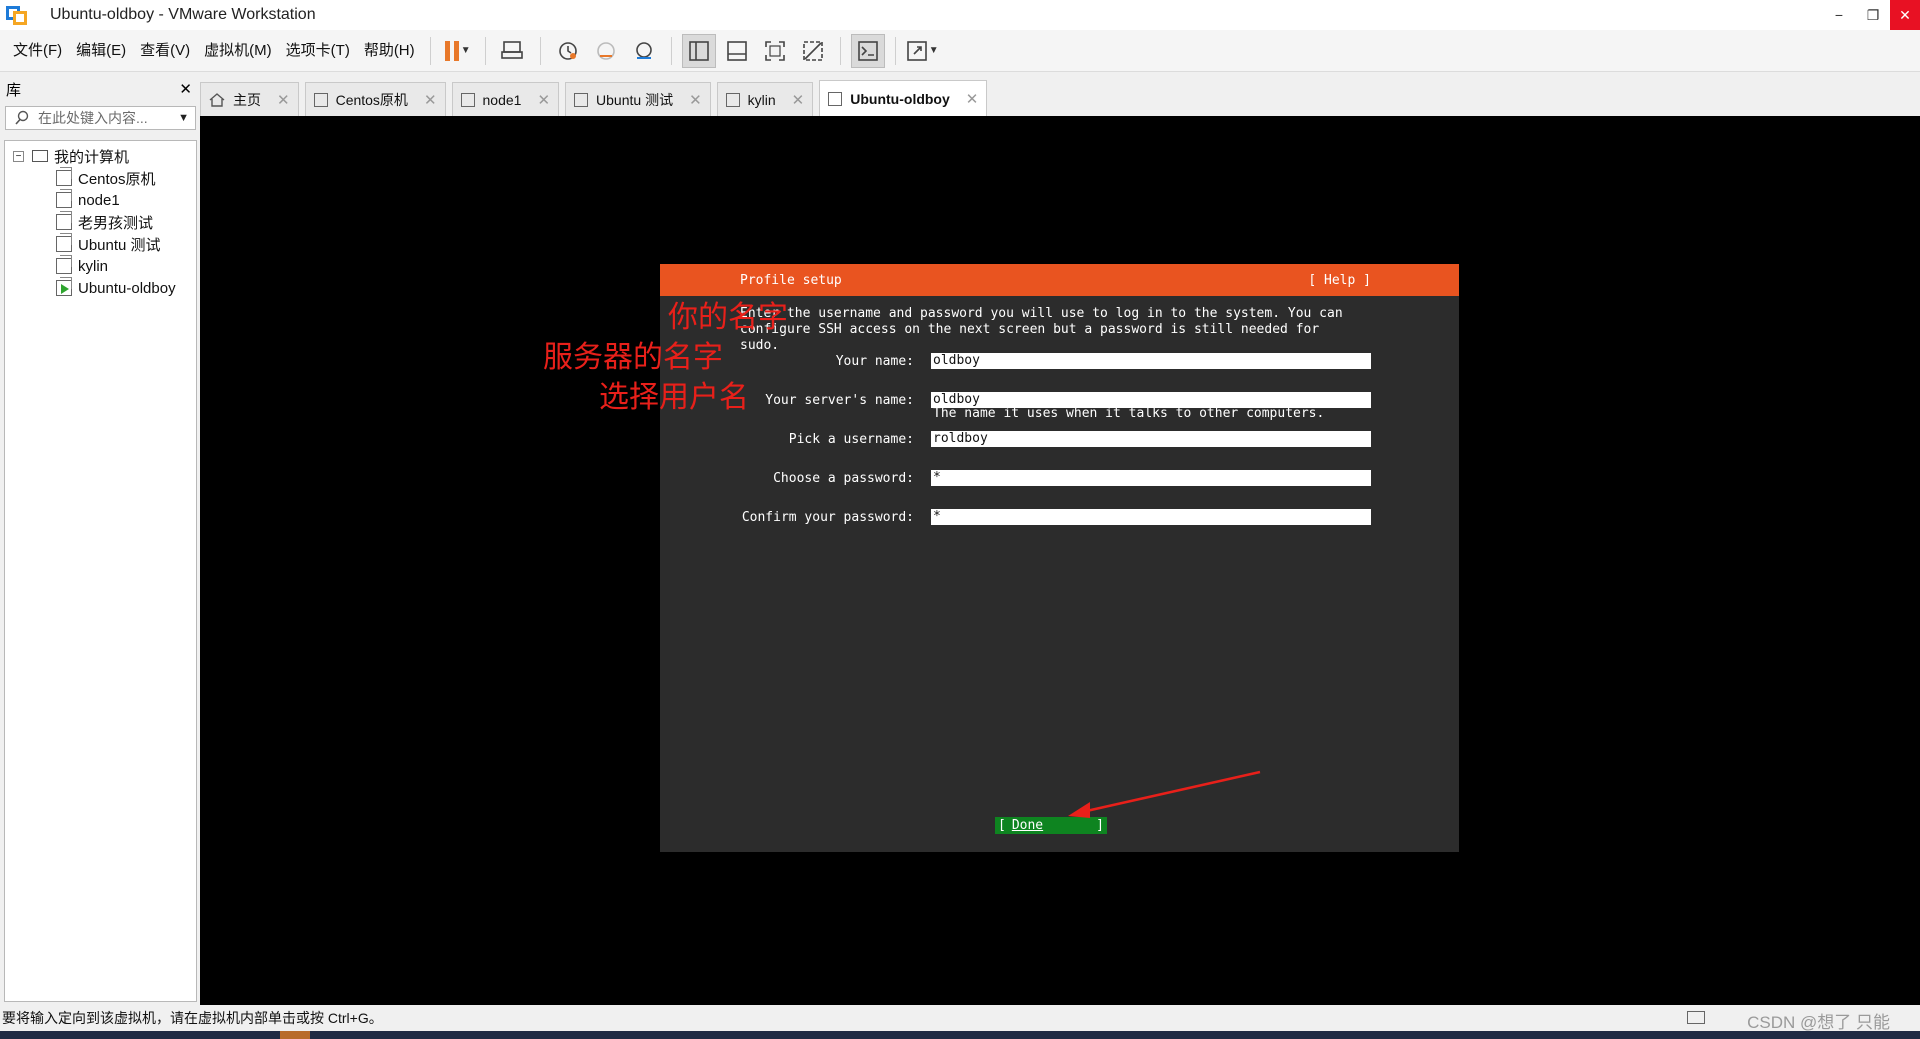 The width and height of the screenshot is (1920, 1039). Describe the element at coordinates (451, 50) in the screenshot. I see `pause-icon` at that location.